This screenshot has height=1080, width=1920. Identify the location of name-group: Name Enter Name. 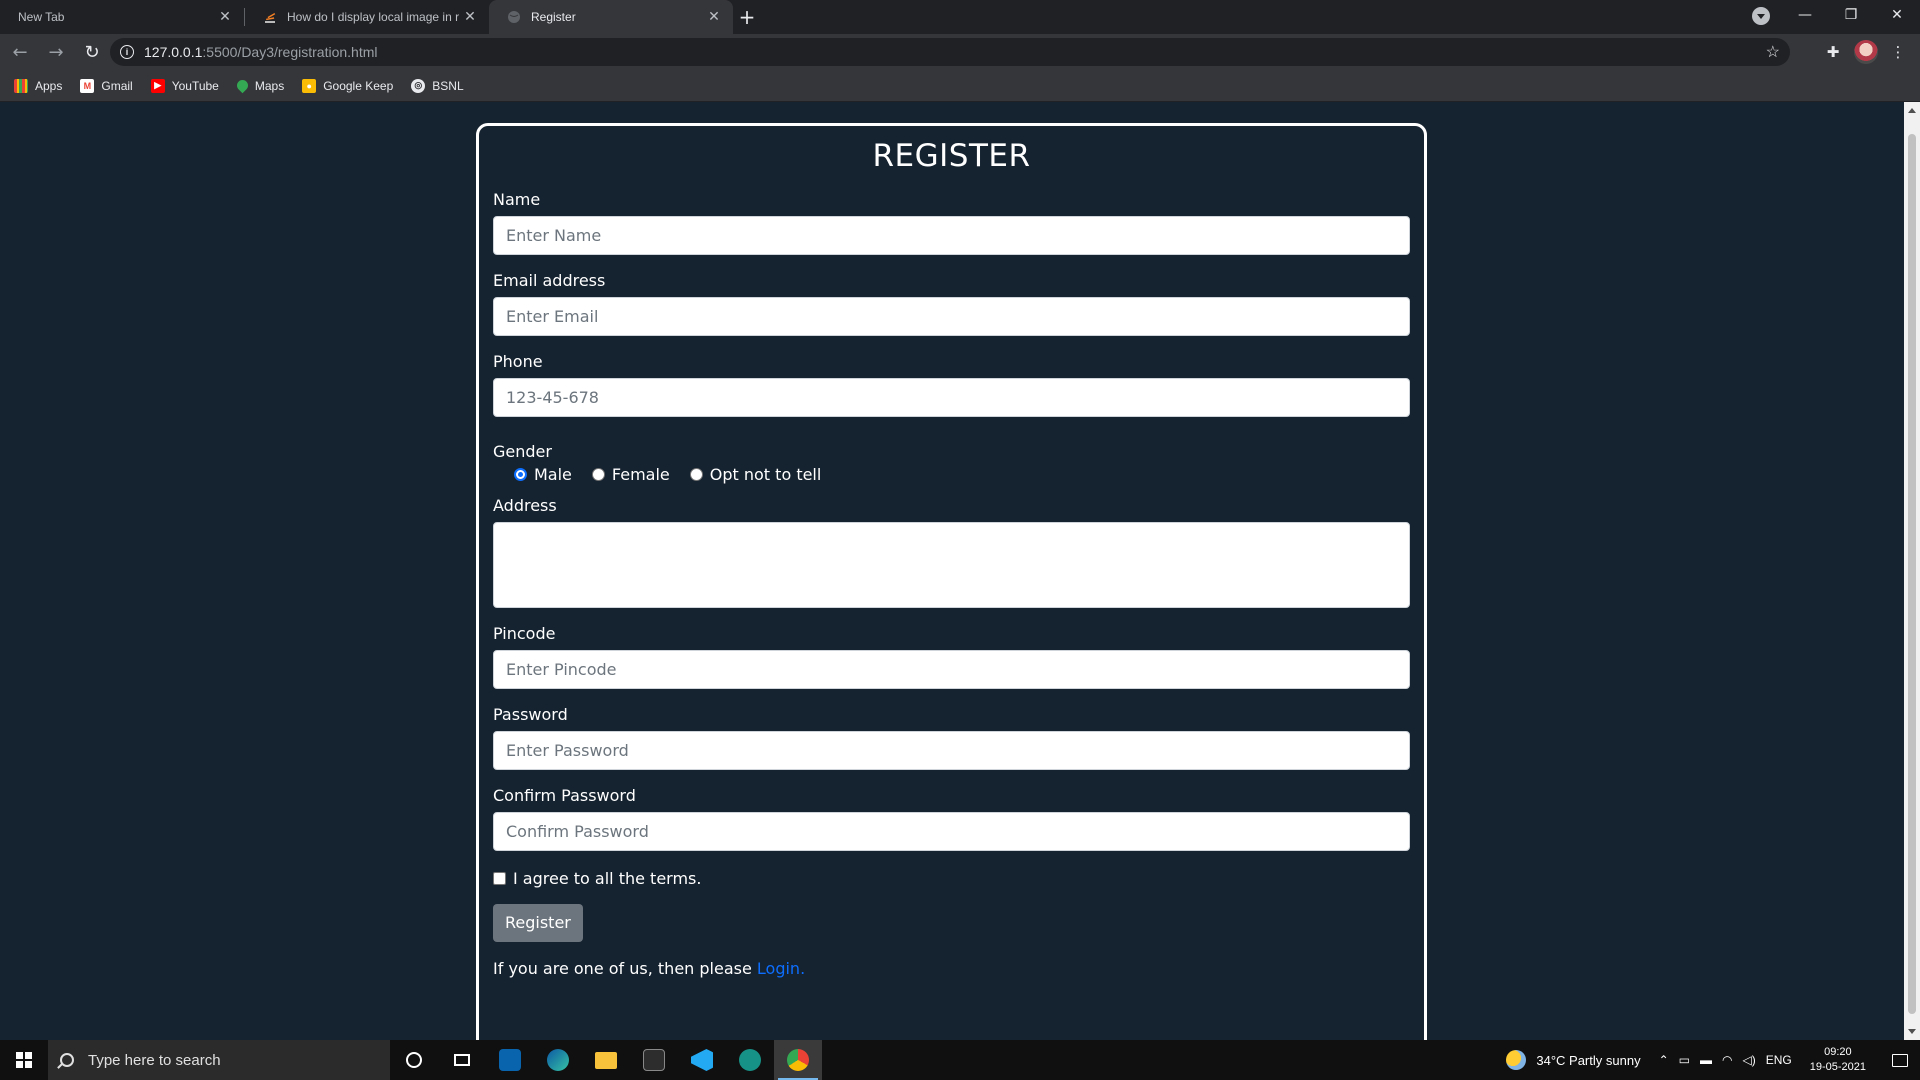
(951, 222).